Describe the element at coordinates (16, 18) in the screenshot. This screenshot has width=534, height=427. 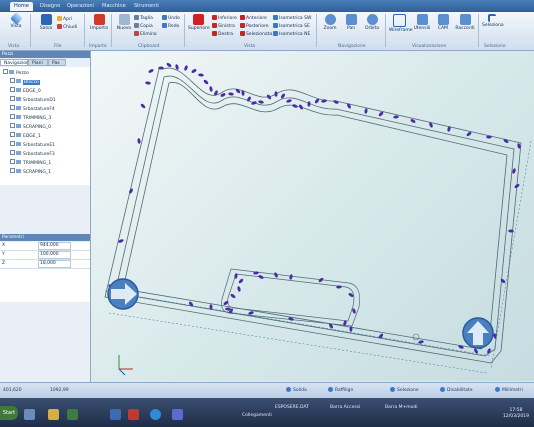
I see `cube-view-icon` at that location.